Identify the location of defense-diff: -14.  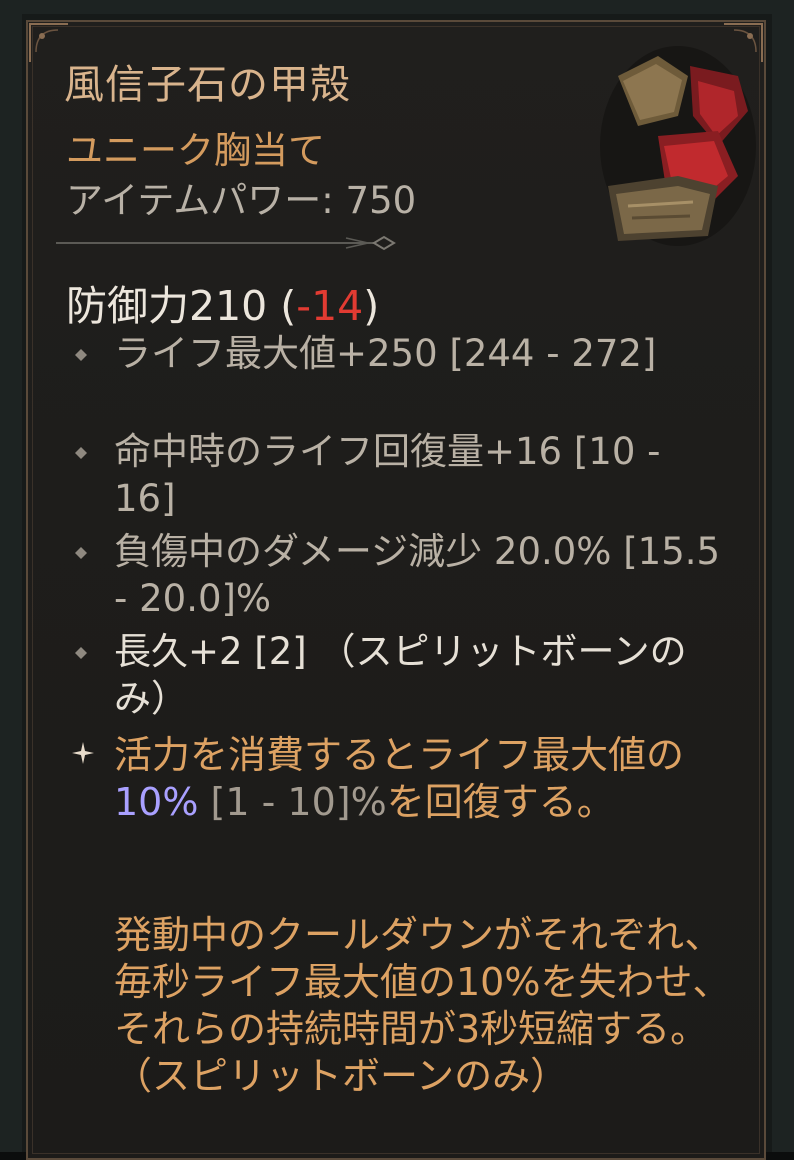
(330, 306).